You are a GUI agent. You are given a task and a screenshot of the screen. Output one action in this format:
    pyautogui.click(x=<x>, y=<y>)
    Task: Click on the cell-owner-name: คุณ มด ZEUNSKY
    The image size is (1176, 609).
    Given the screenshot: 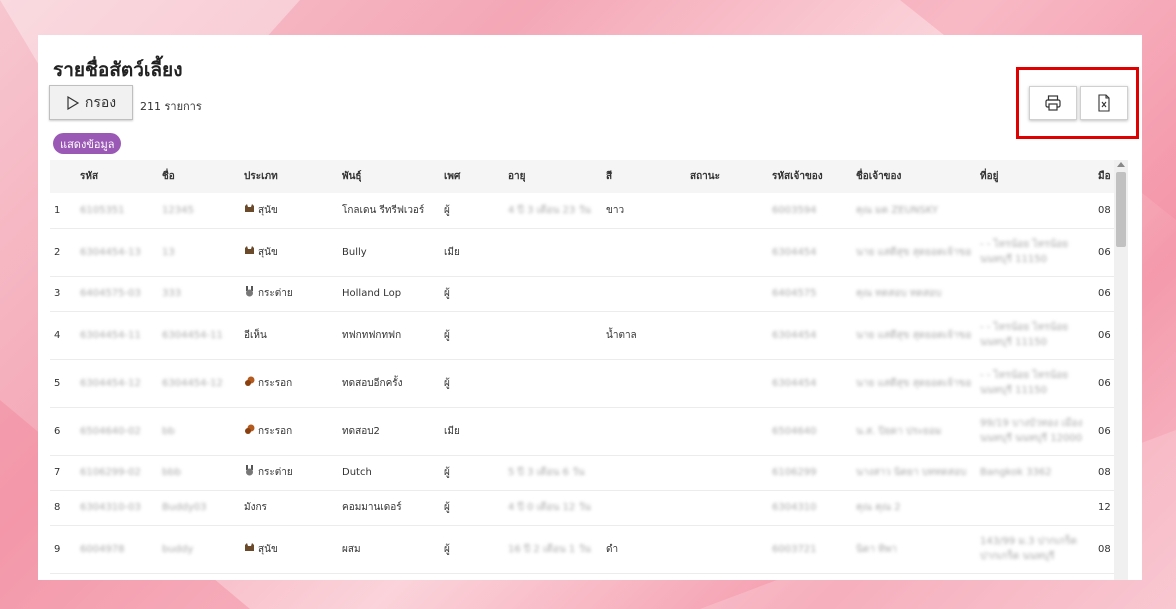 What is the action you would take?
    pyautogui.click(x=914, y=211)
    